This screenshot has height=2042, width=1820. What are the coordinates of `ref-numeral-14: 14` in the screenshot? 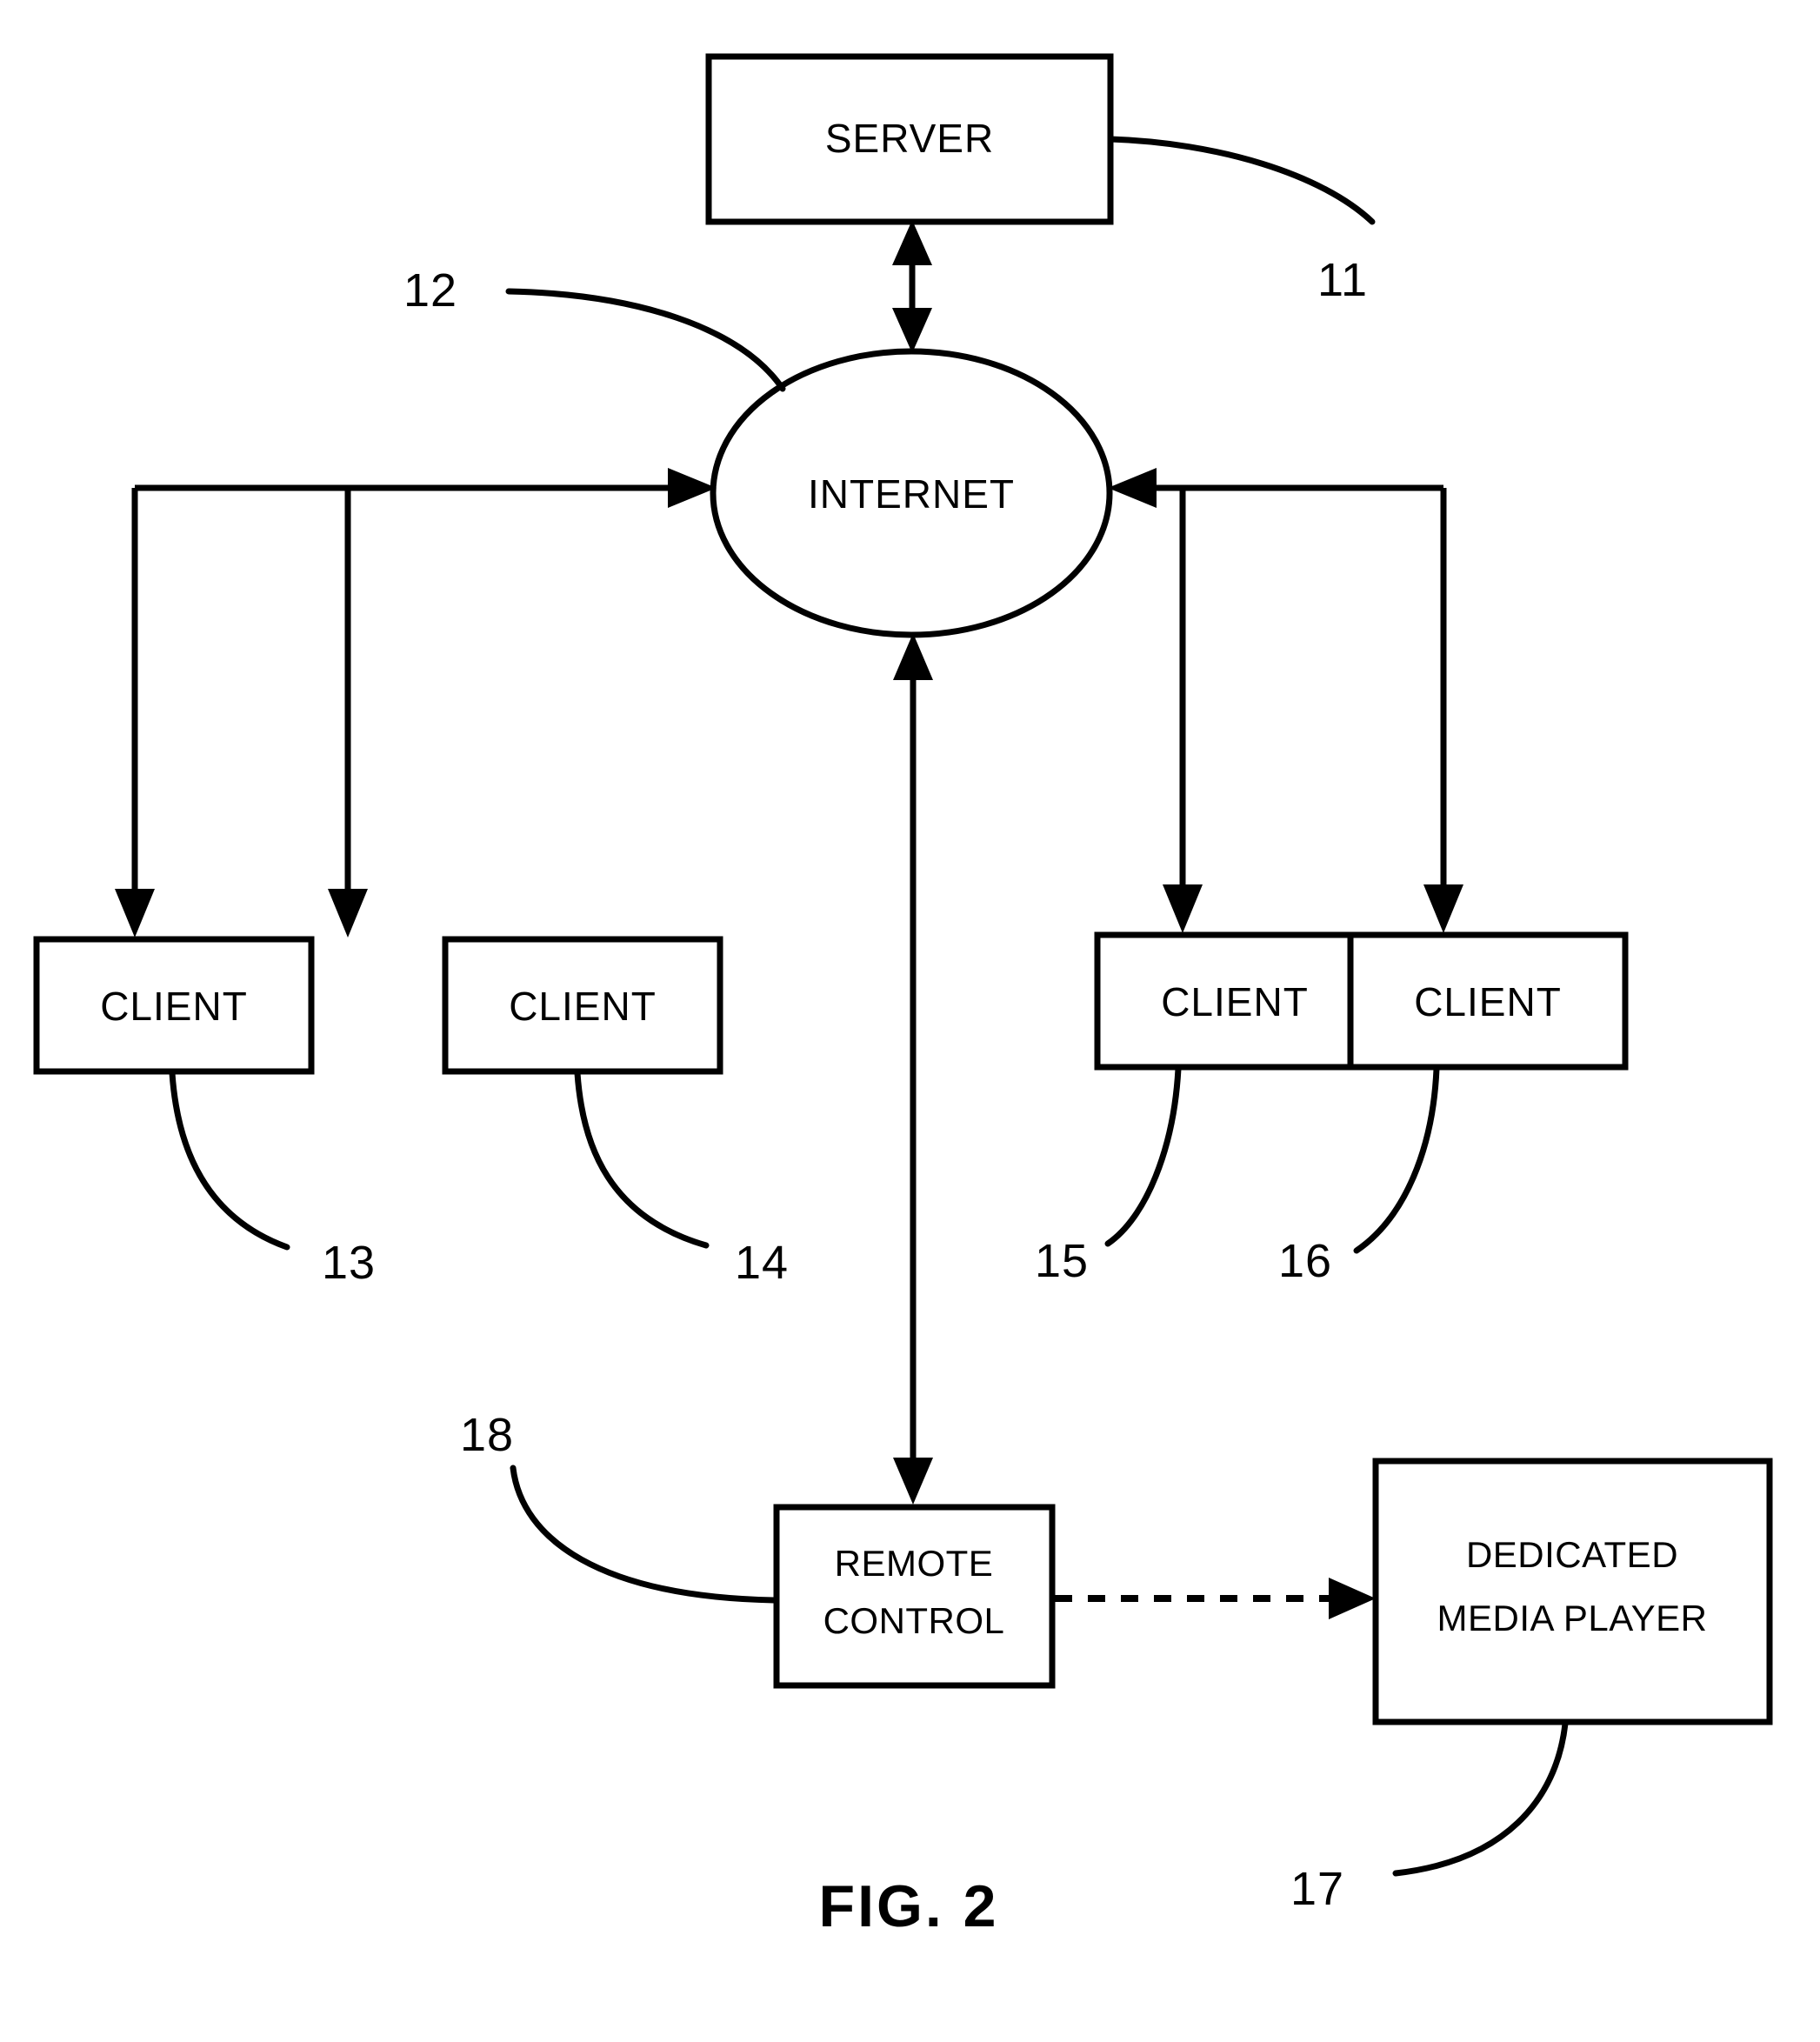 It's located at (762, 1263).